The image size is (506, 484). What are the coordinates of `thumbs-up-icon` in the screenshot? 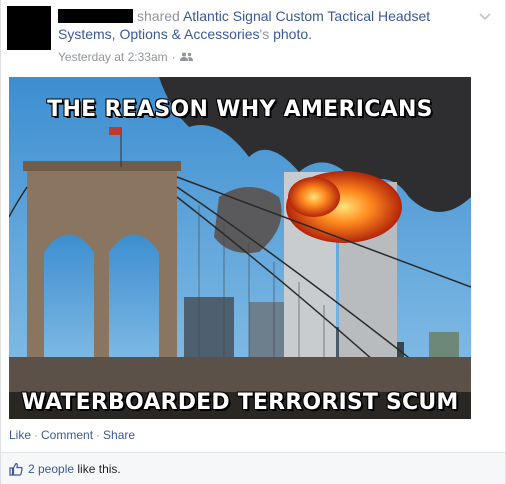 It's located at (16, 469).